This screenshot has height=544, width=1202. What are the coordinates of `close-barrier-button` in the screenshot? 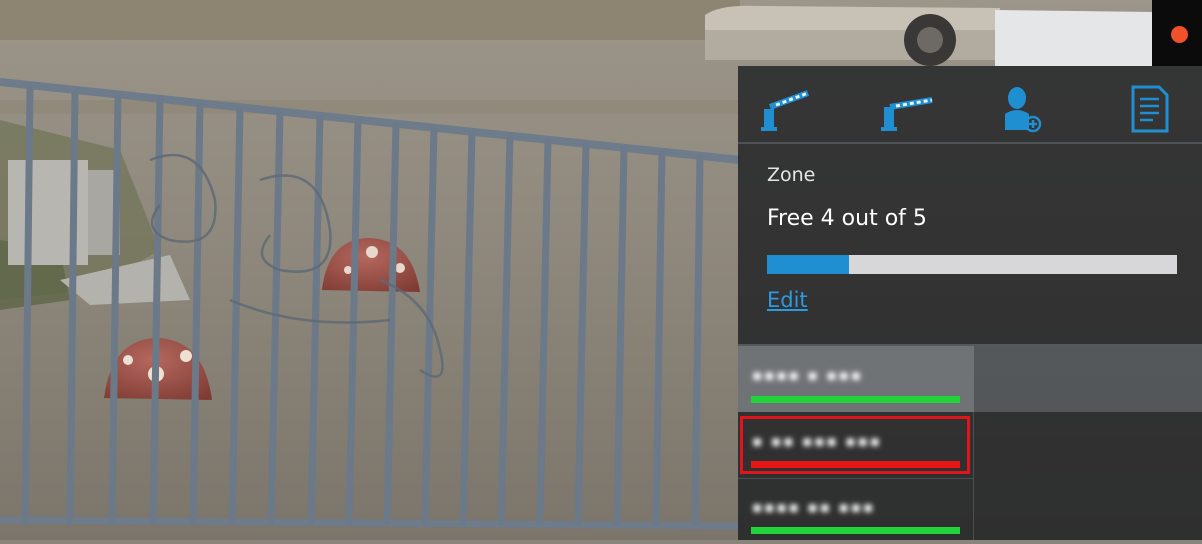 It's located at (904, 109).